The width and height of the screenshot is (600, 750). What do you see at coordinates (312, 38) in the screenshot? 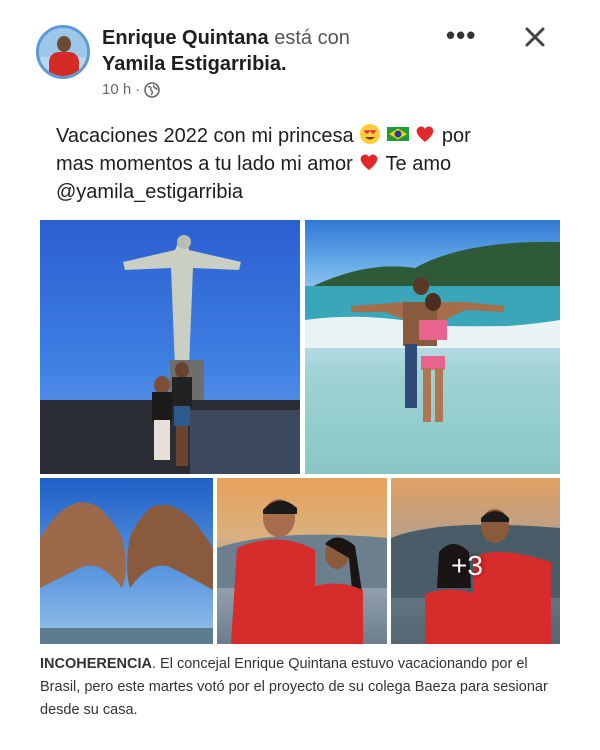
I see `with-text: está con` at bounding box center [312, 38].